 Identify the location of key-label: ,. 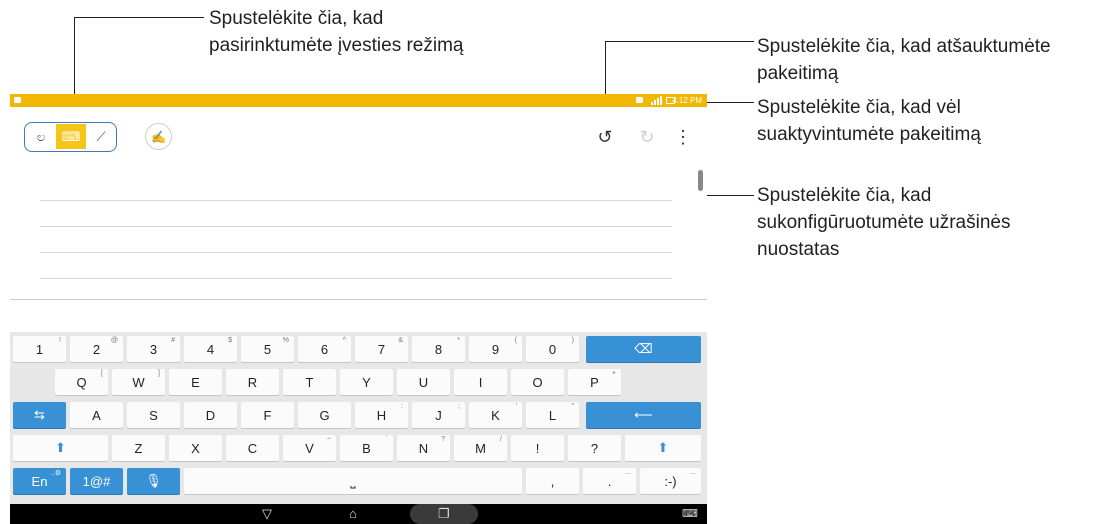
(552, 481).